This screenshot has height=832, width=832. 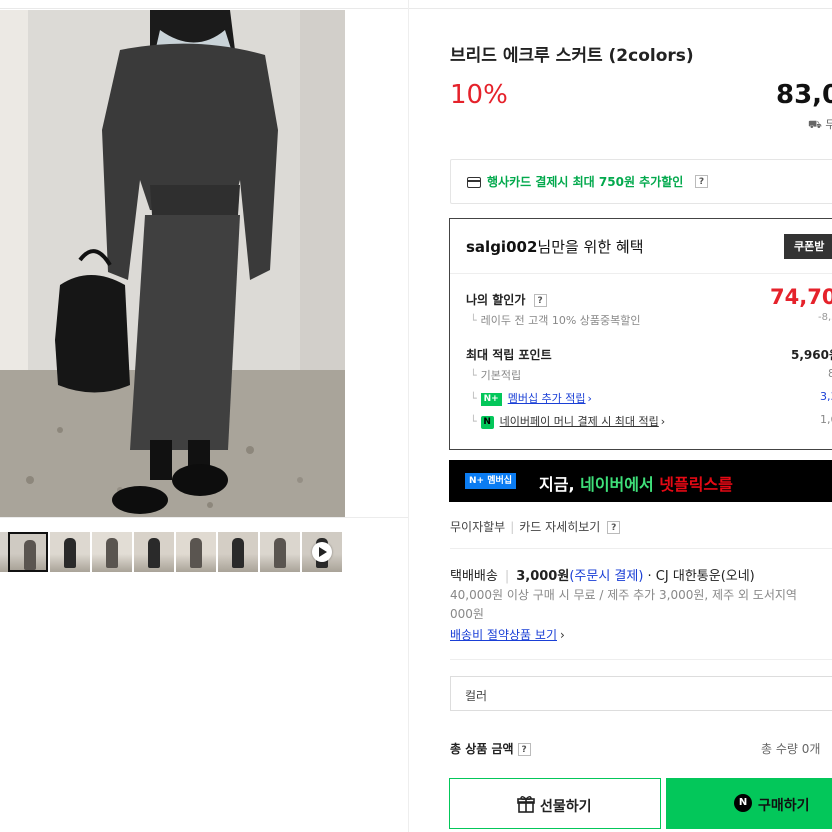 I want to click on banner-text-green: 네이버에서, so click(x=620, y=484).